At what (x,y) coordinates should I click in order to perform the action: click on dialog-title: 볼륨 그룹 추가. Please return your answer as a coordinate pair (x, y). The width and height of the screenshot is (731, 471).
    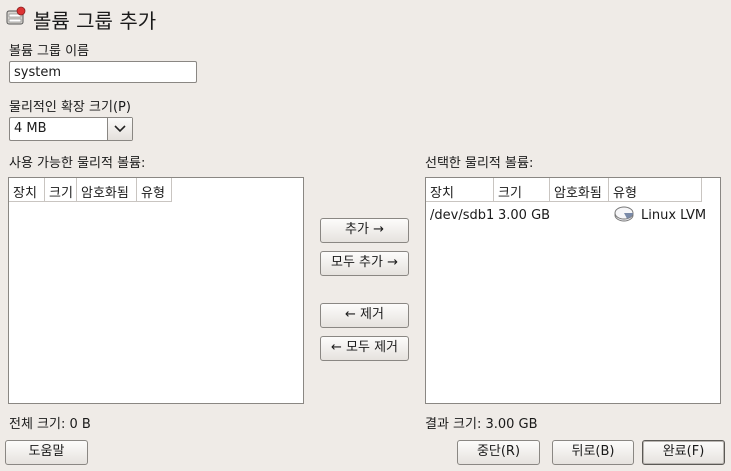
    Looking at the image, I should click on (95, 21).